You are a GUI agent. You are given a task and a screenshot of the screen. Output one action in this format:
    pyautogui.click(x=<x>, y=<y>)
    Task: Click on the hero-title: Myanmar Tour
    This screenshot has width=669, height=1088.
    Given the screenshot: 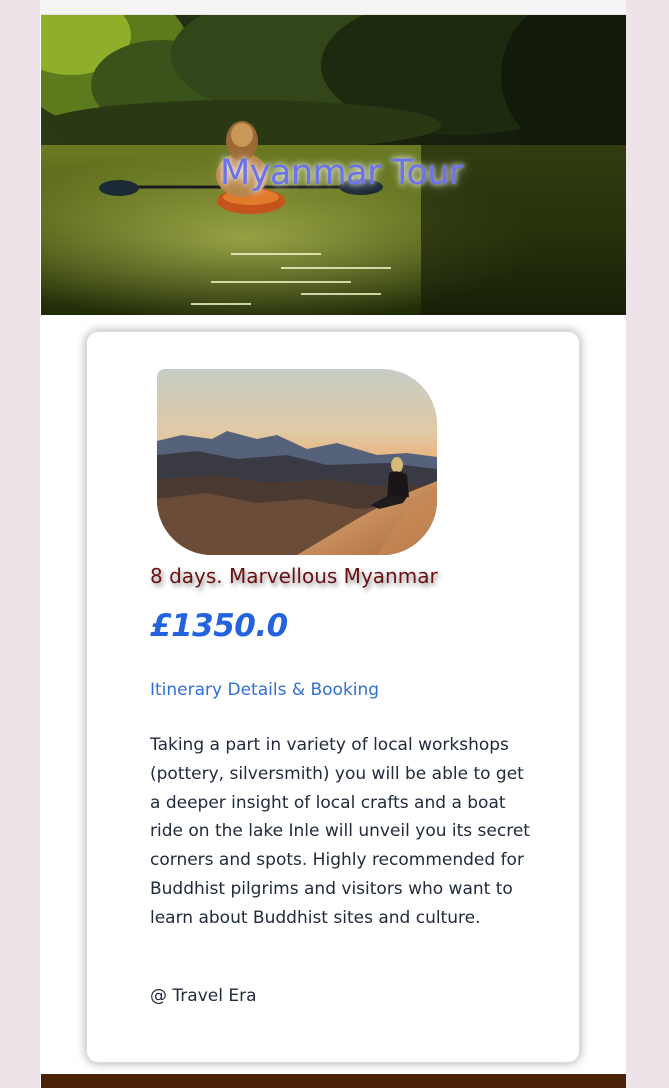 What is the action you would take?
    pyautogui.click(x=341, y=173)
    